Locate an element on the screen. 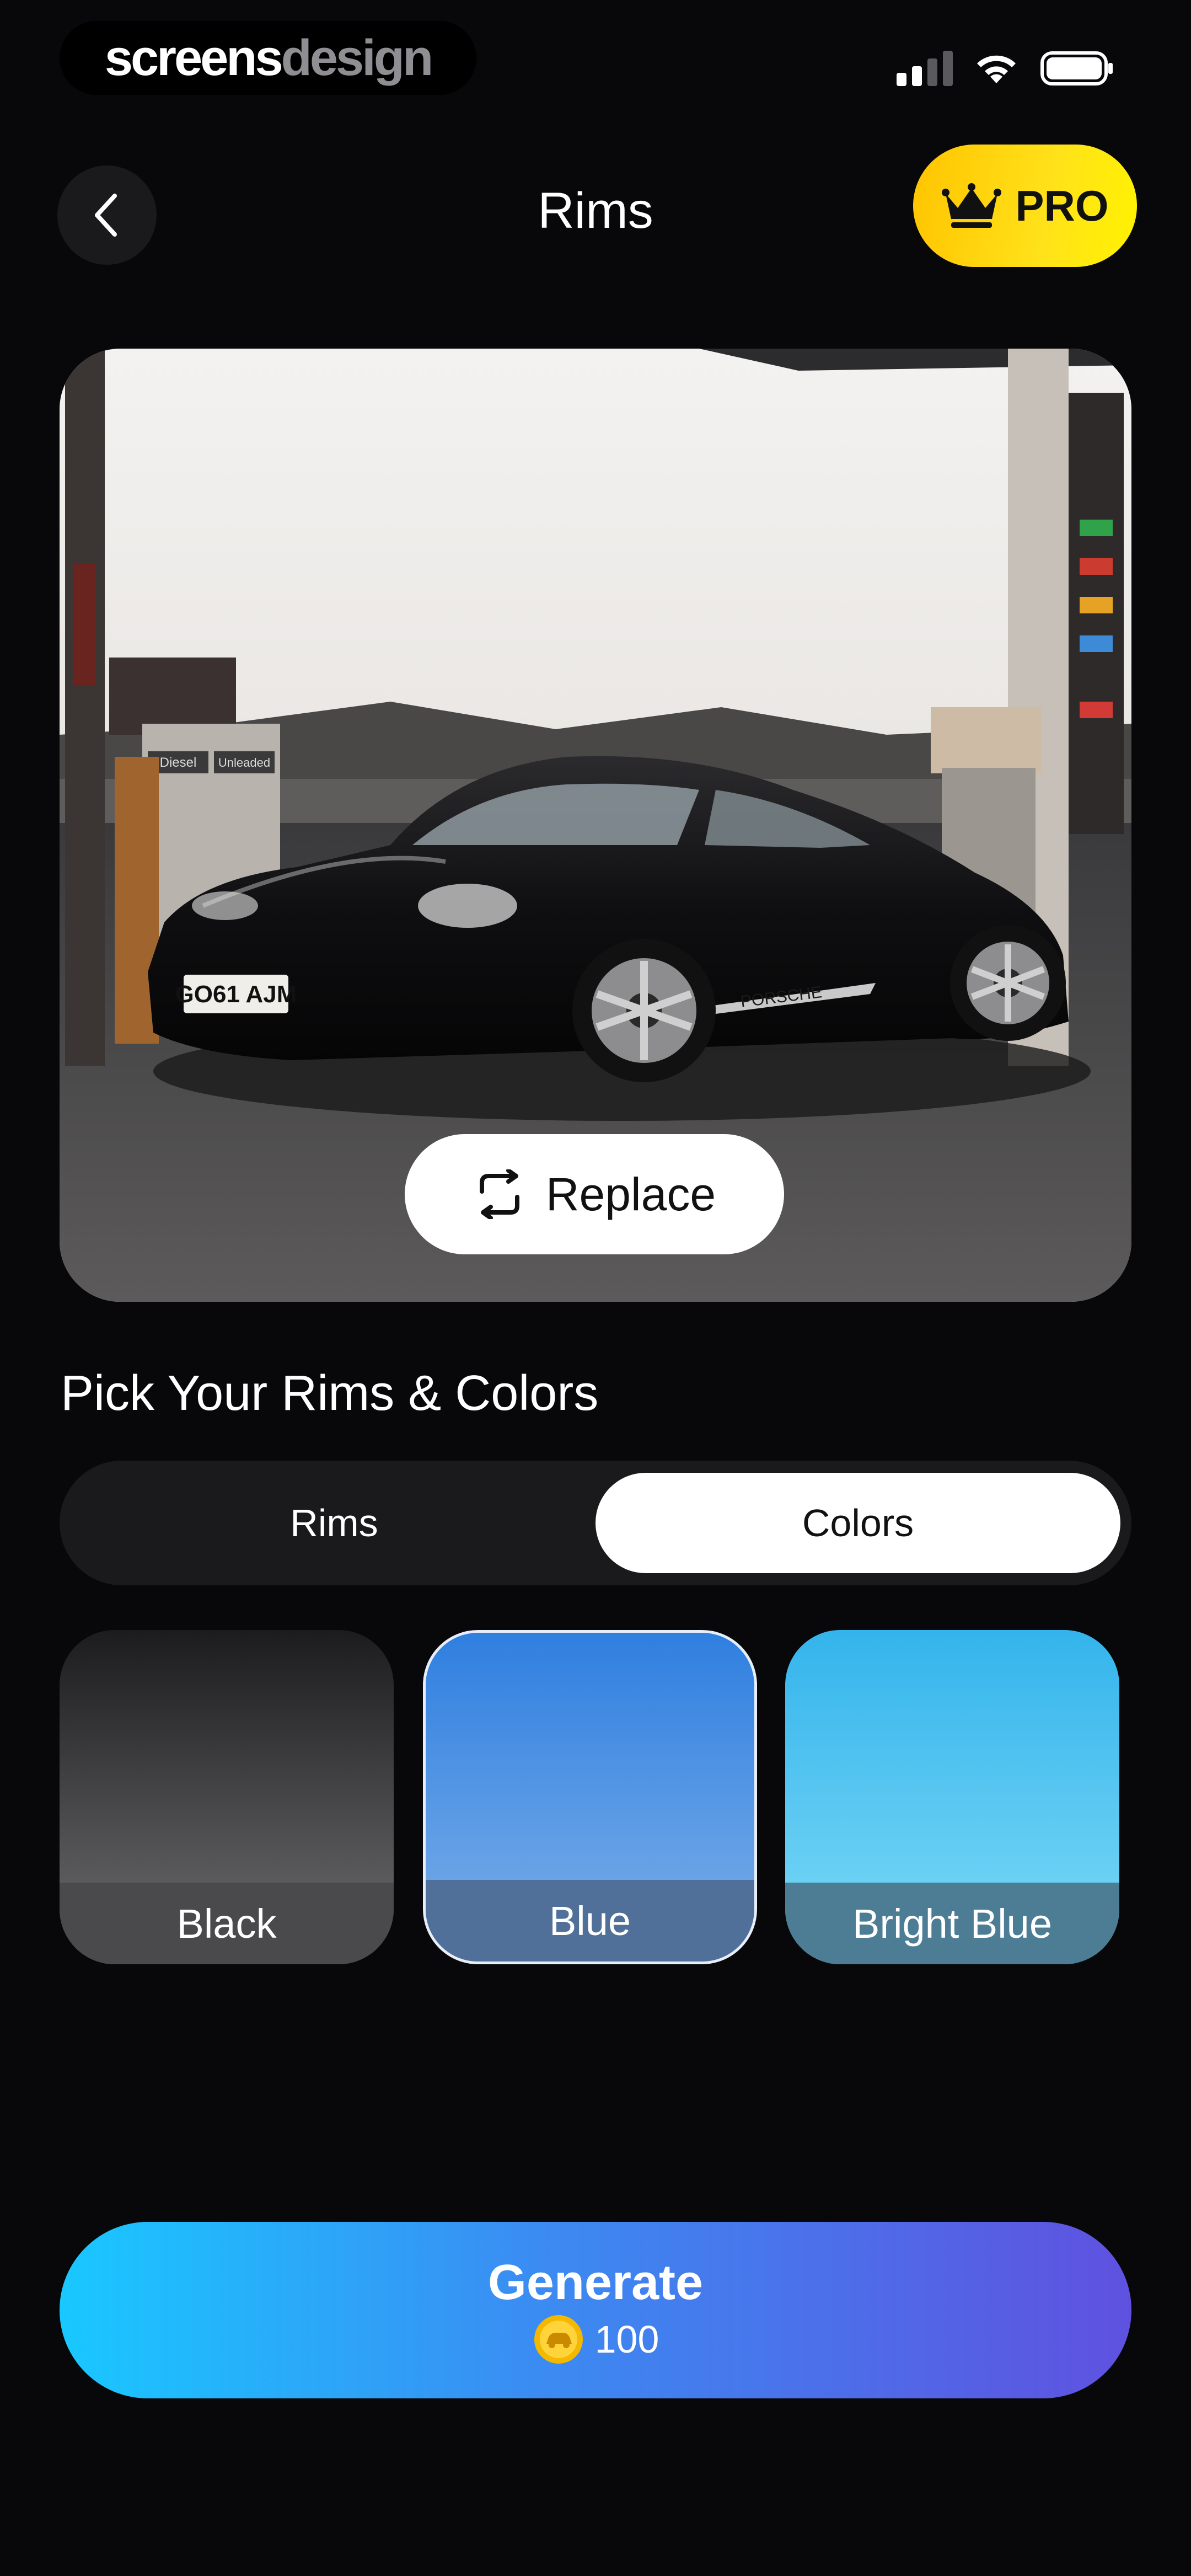 This screenshot has height=2576, width=1191. generate-cost: 100 is located at coordinates (595, 2339).